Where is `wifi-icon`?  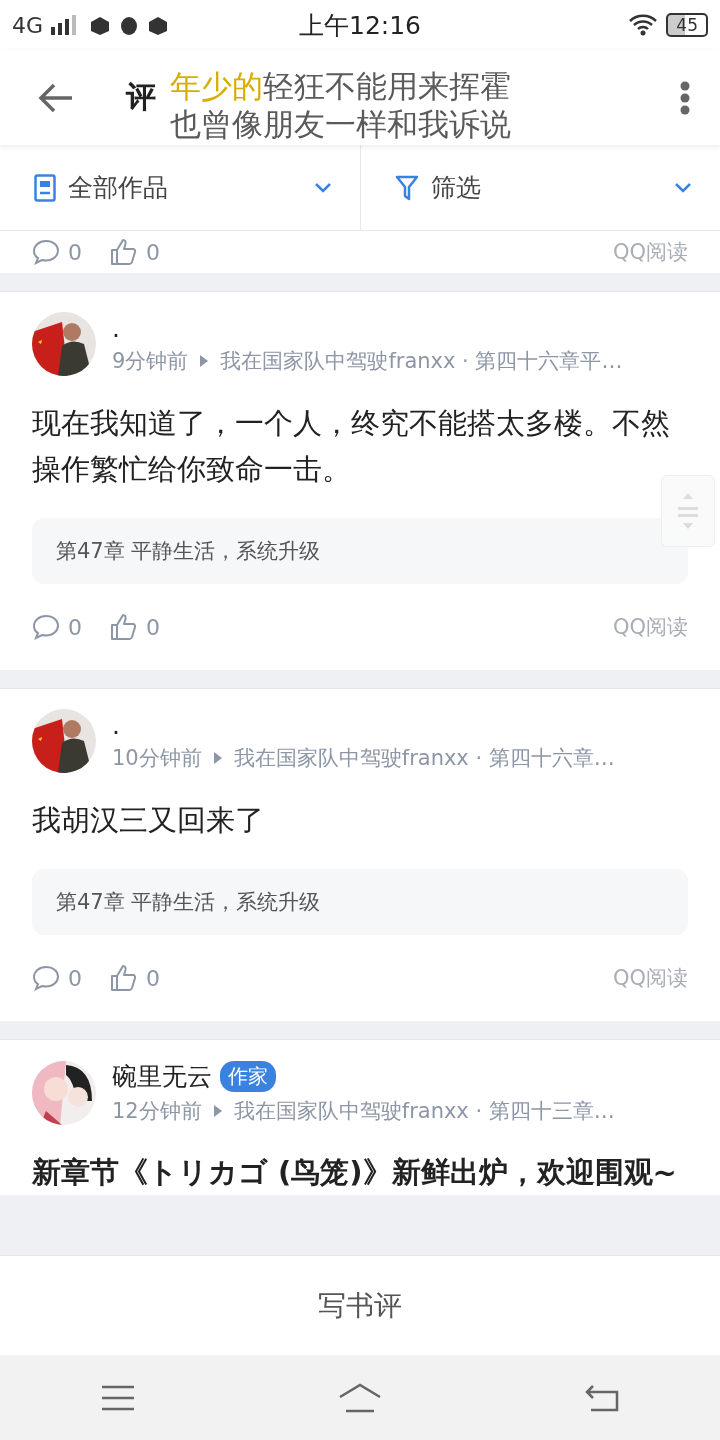 wifi-icon is located at coordinates (643, 25).